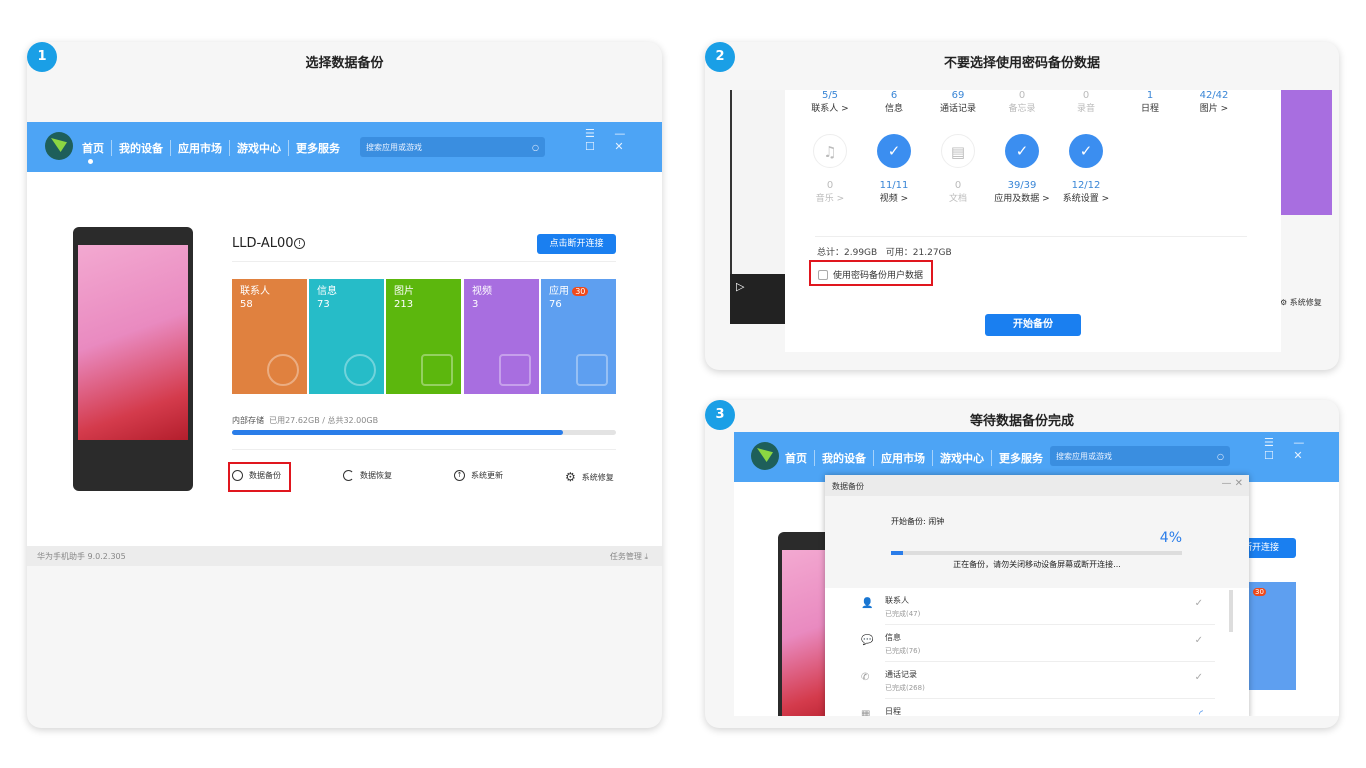  Describe the element at coordinates (1150, 102) in the screenshot. I see `category-item: 1 日程` at that location.